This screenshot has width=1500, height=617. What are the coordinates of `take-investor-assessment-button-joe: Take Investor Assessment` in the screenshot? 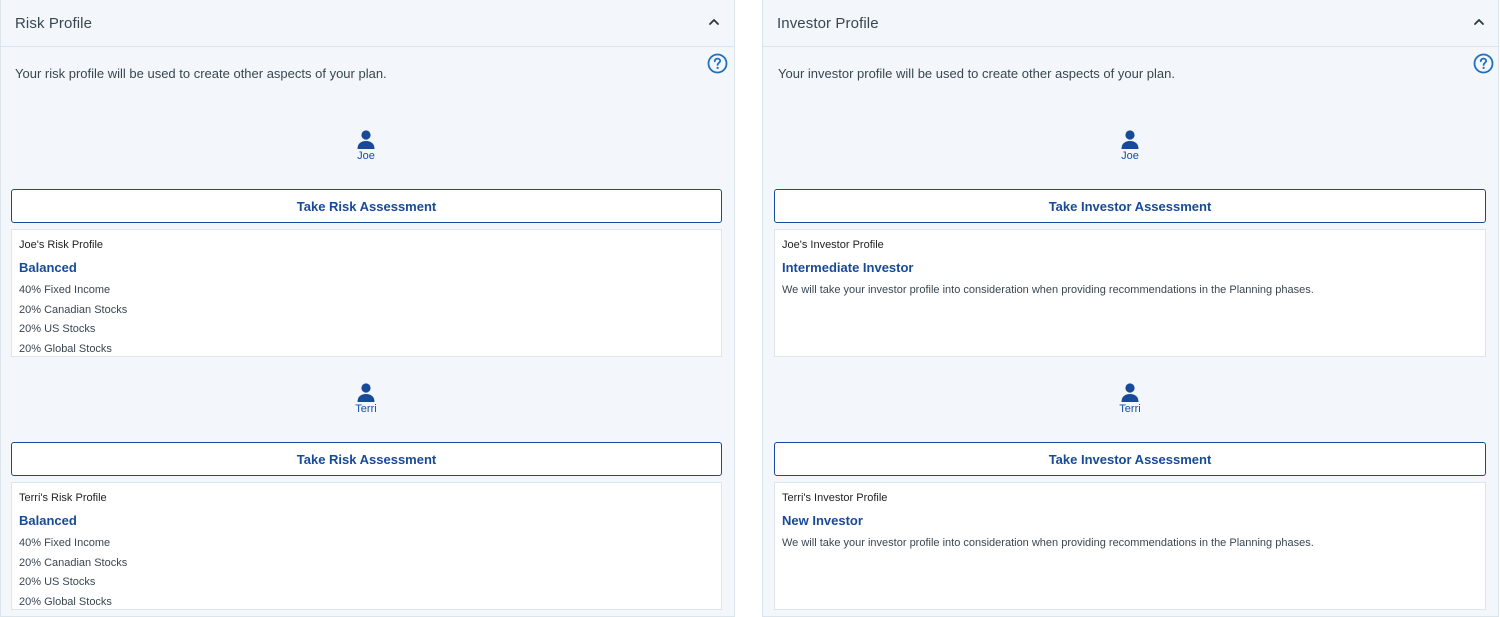 It's located at (1130, 206).